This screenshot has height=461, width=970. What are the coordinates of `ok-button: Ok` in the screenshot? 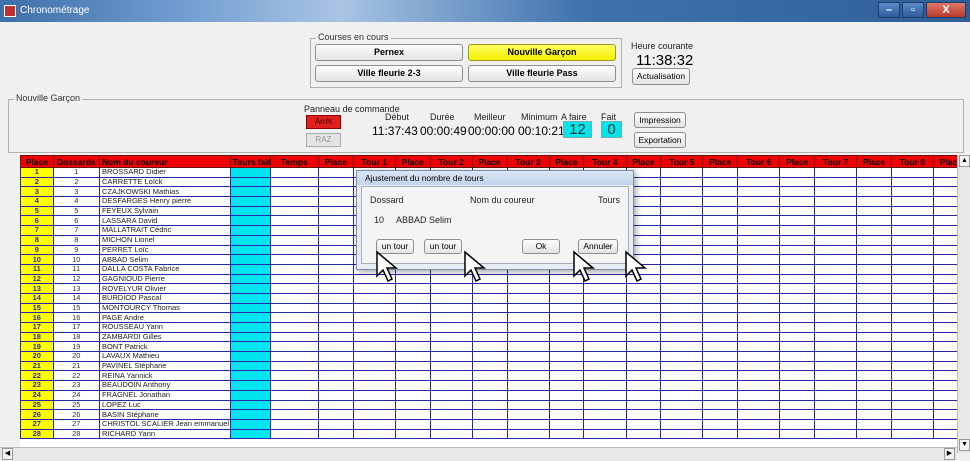 It's located at (541, 246).